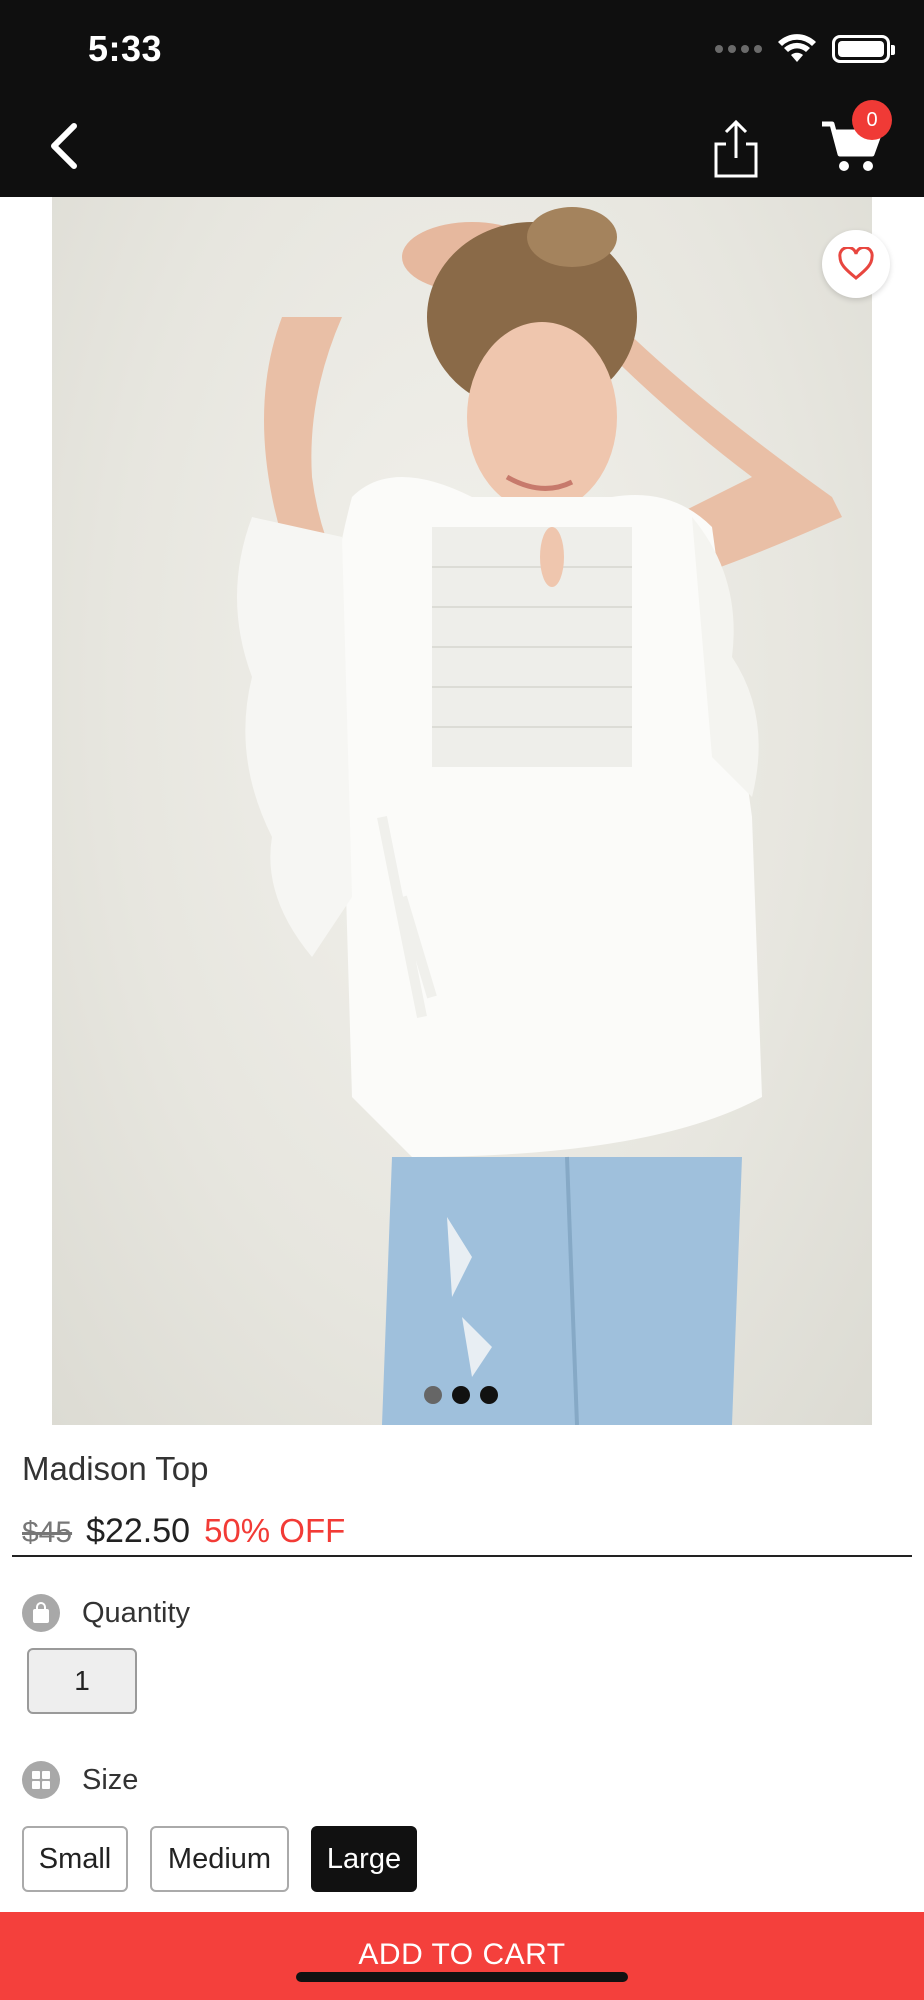 The width and height of the screenshot is (924, 2000). What do you see at coordinates (462, 98) in the screenshot?
I see `top-bar: 5:33 0` at bounding box center [462, 98].